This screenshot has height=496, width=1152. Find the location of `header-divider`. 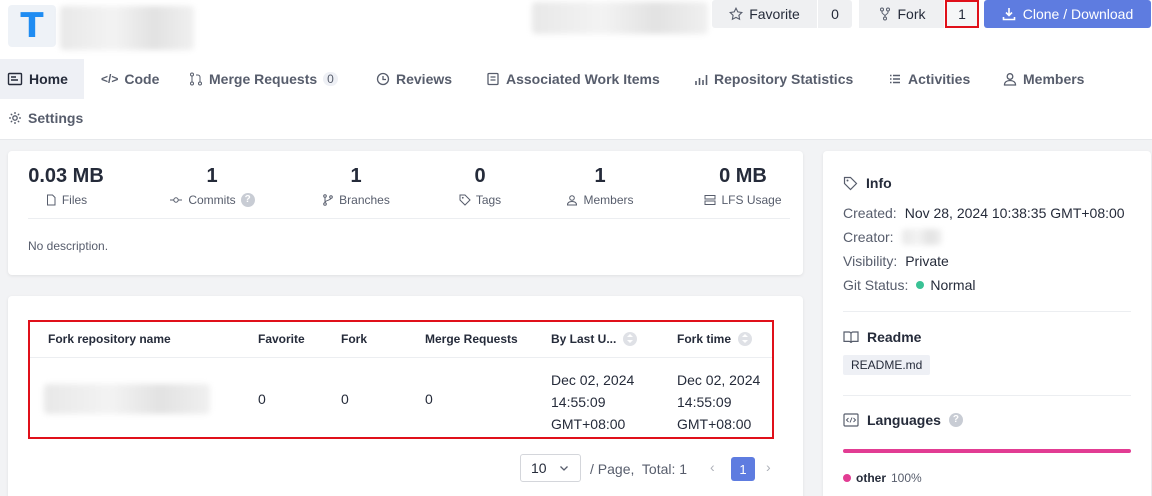

header-divider is located at coordinates (401, 357).